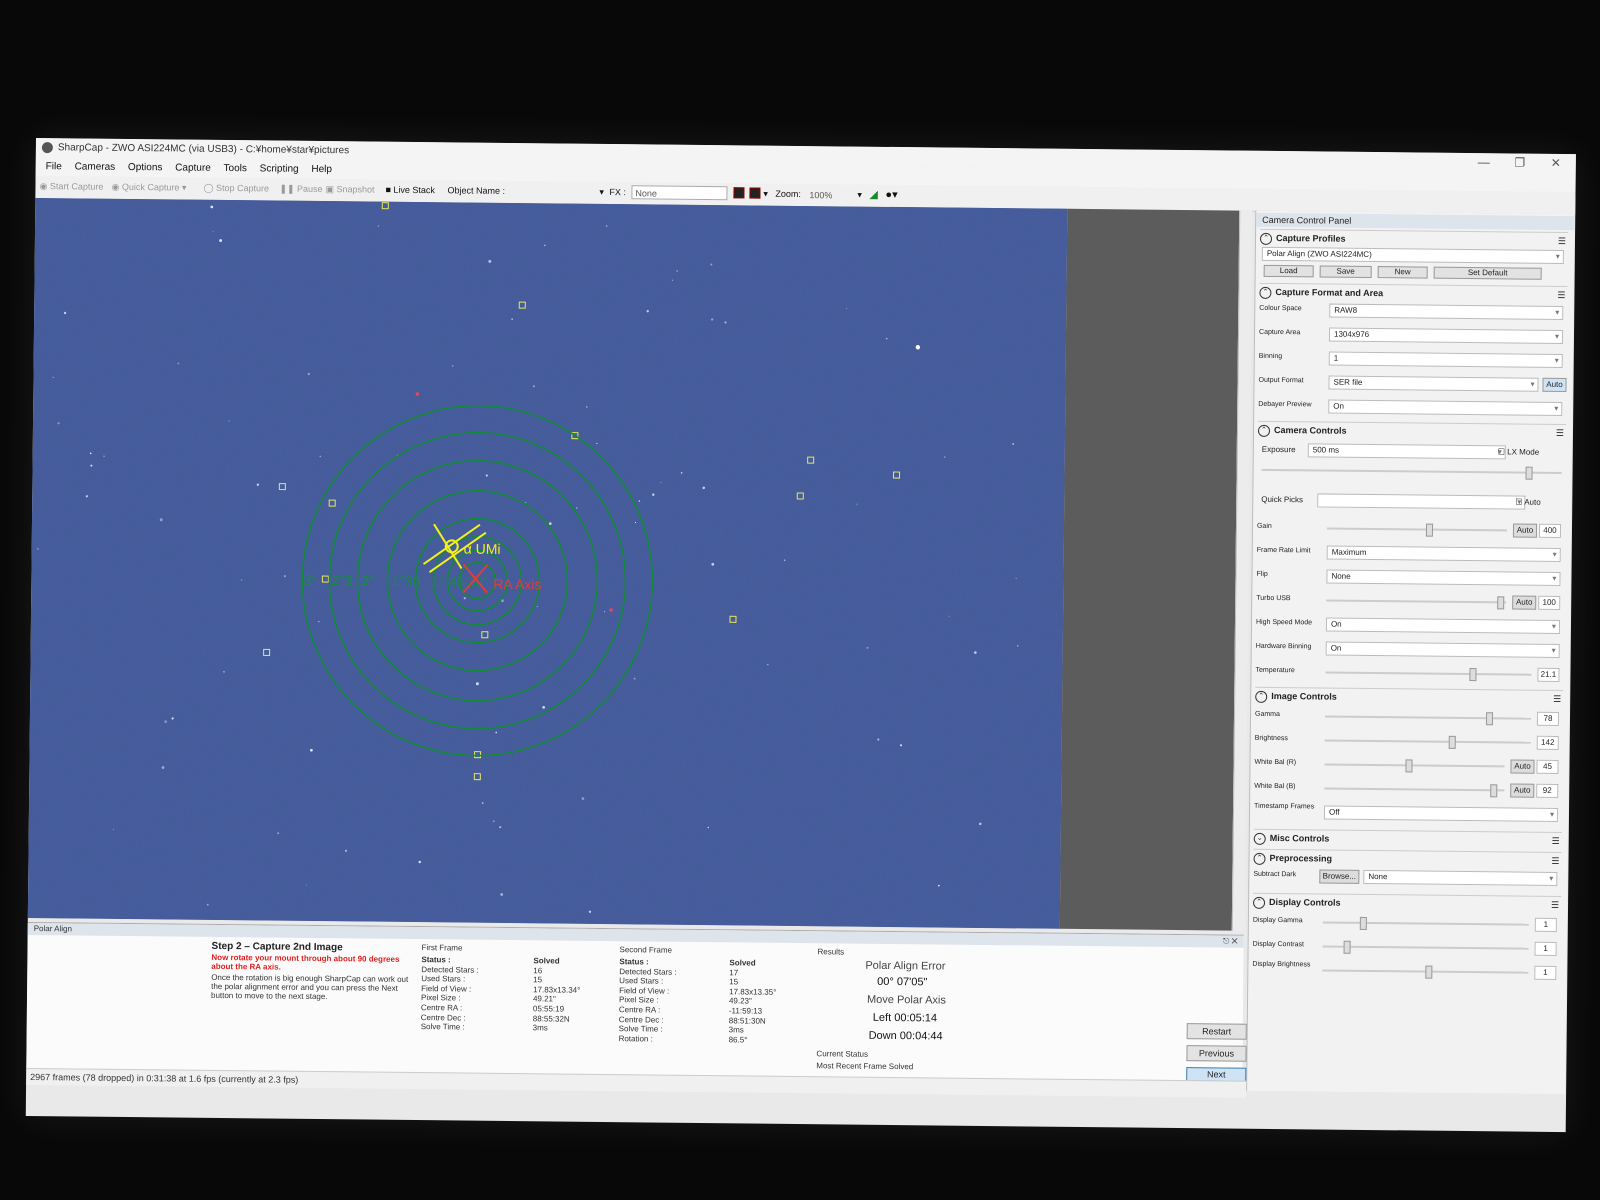  What do you see at coordinates (1545, 924) in the screenshot?
I see `display-gamma-value: 1` at bounding box center [1545, 924].